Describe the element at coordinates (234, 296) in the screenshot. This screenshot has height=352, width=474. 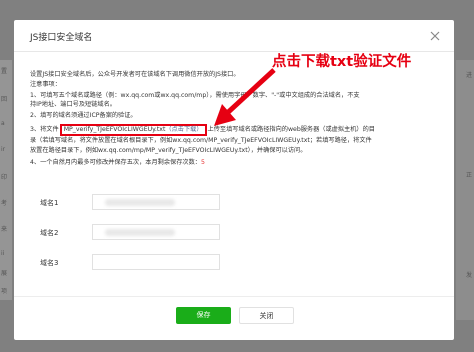
I see `footer-divider` at that location.